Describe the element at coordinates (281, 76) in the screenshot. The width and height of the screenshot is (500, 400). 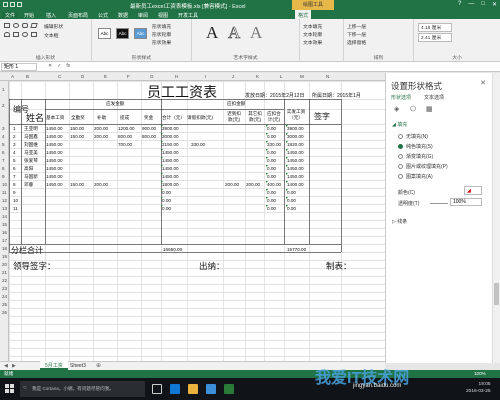
I see `col-header-l: L` at that location.